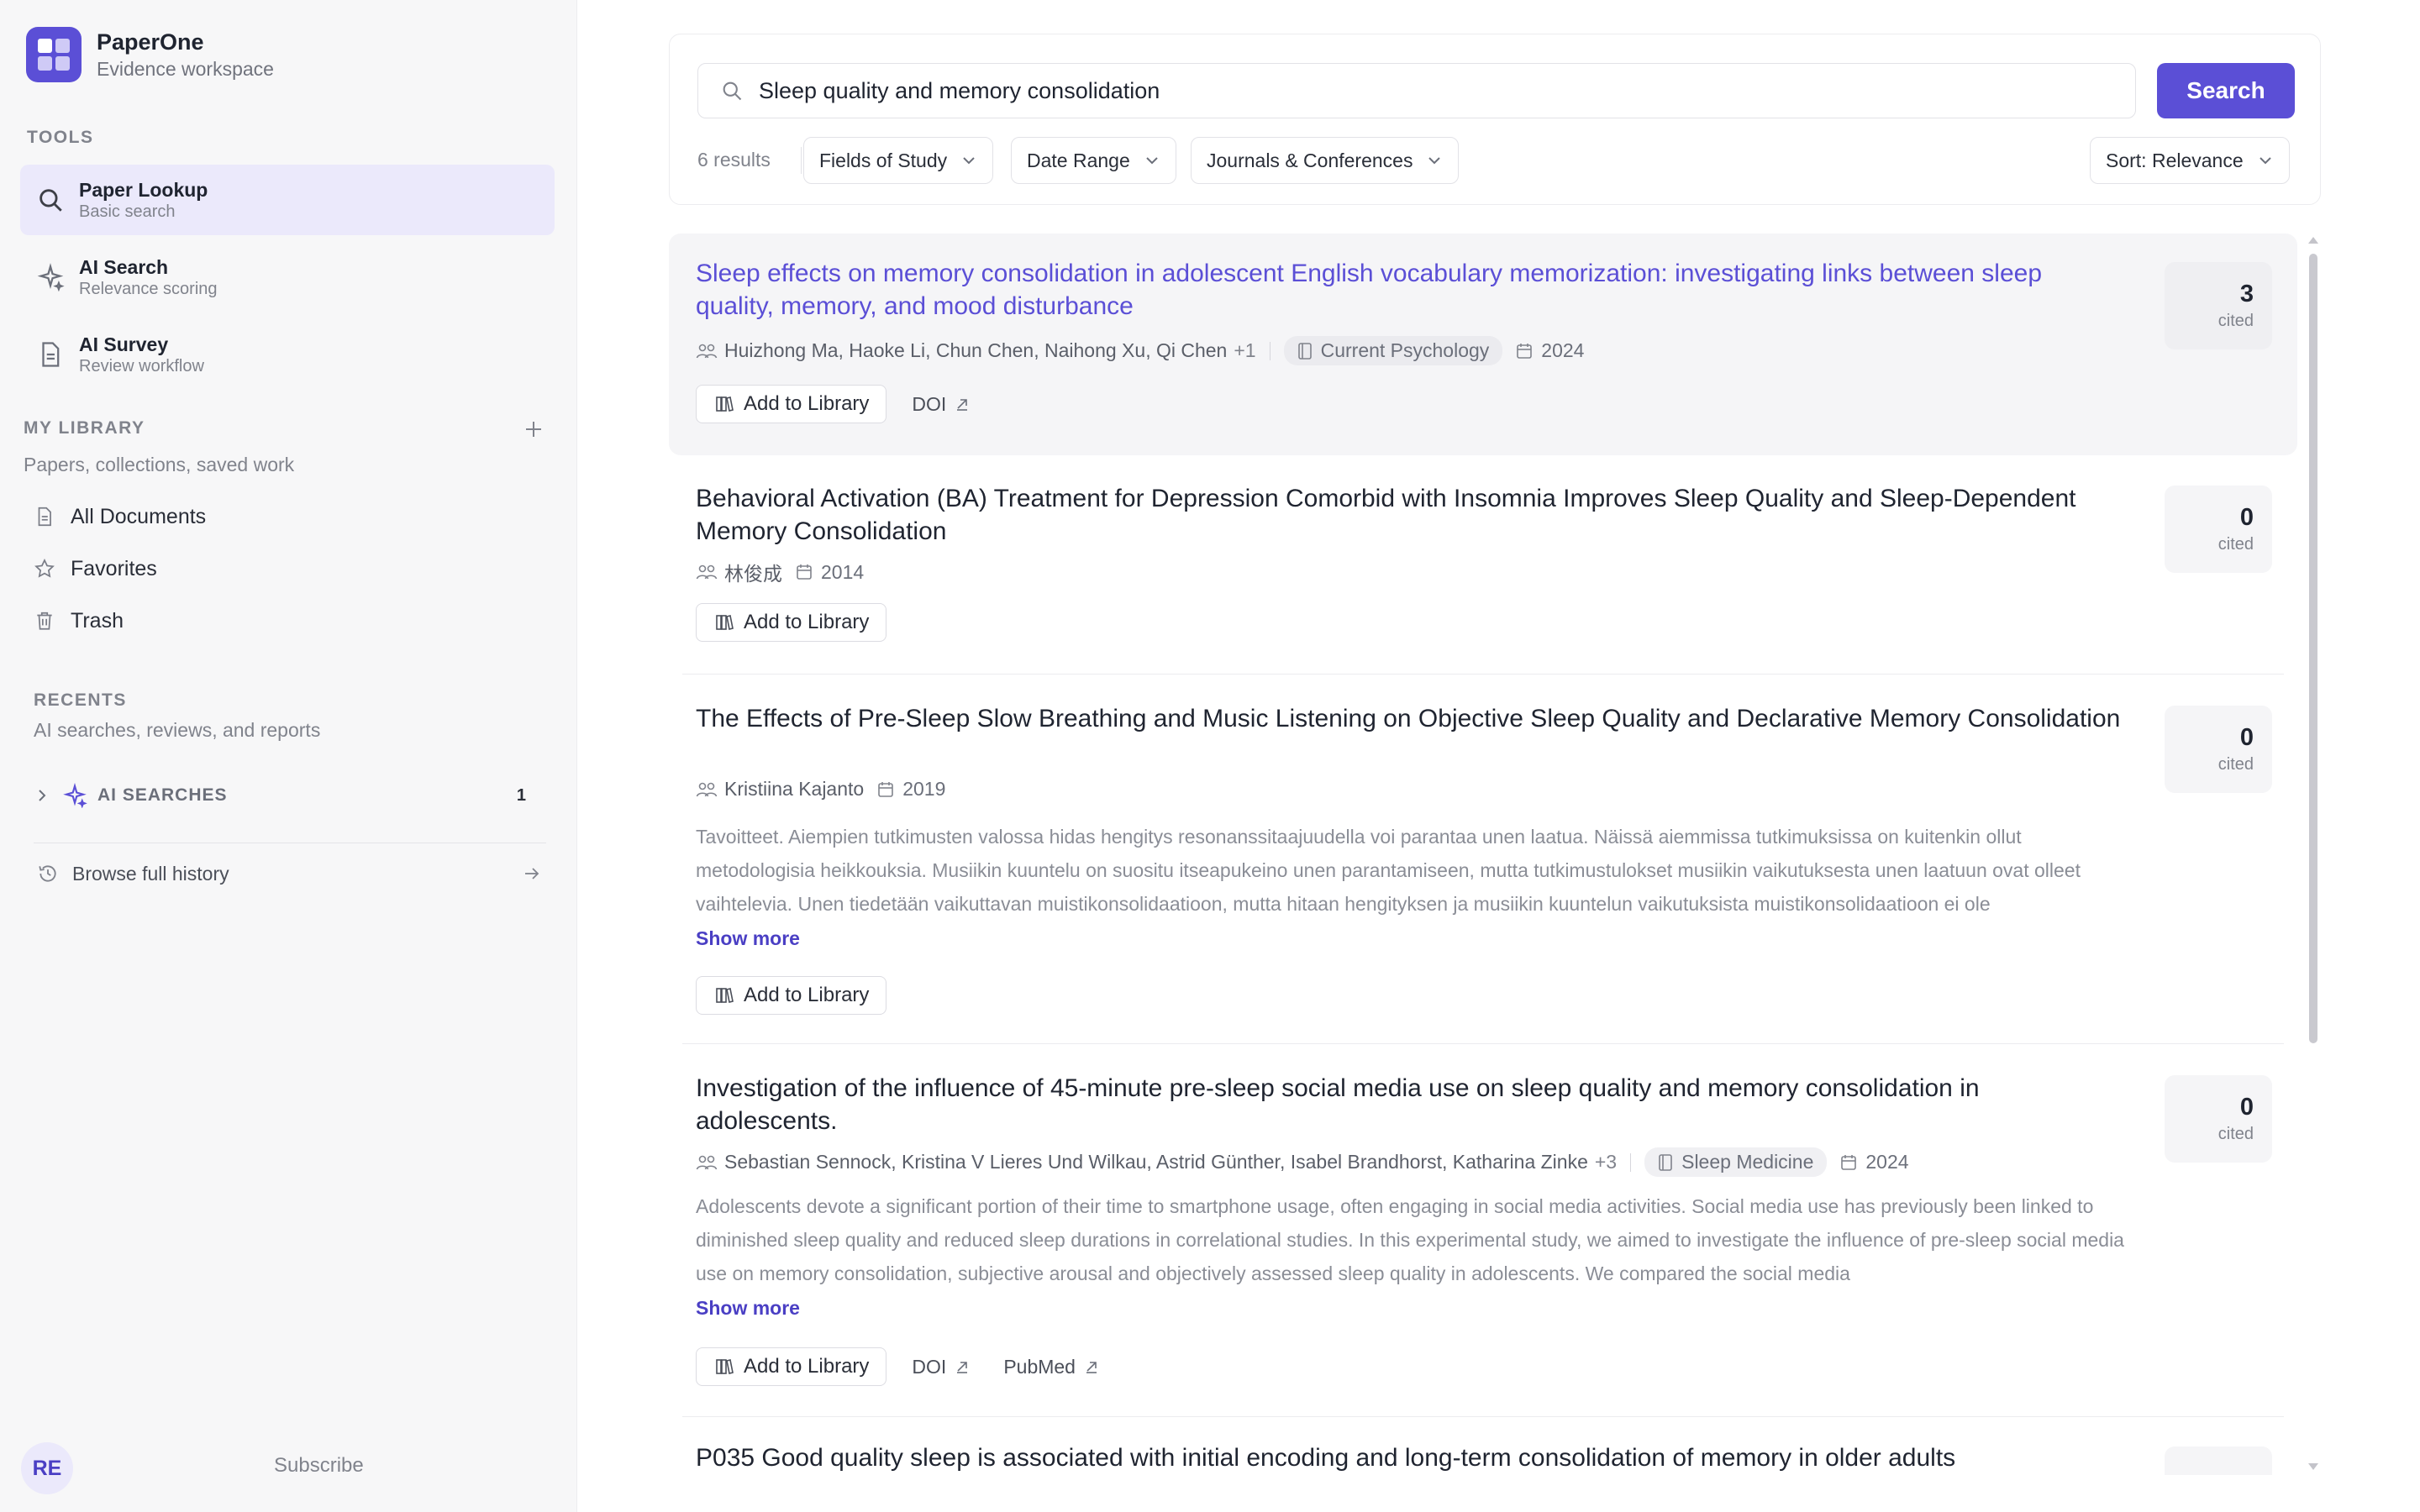 This screenshot has width=2420, height=1512. I want to click on citation-count: 0, so click(2218, 1460).